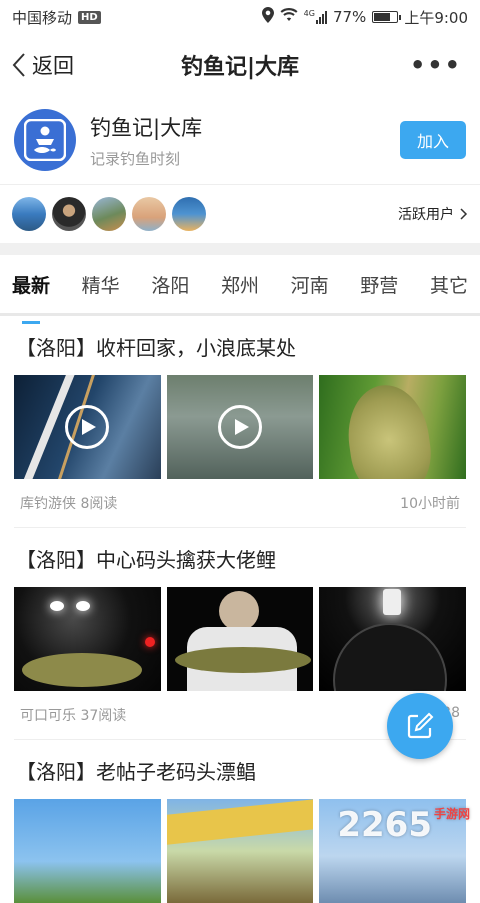 The height and width of the screenshot is (903, 480). What do you see at coordinates (101, 284) in the screenshot?
I see `tab-featured: 精华` at bounding box center [101, 284].